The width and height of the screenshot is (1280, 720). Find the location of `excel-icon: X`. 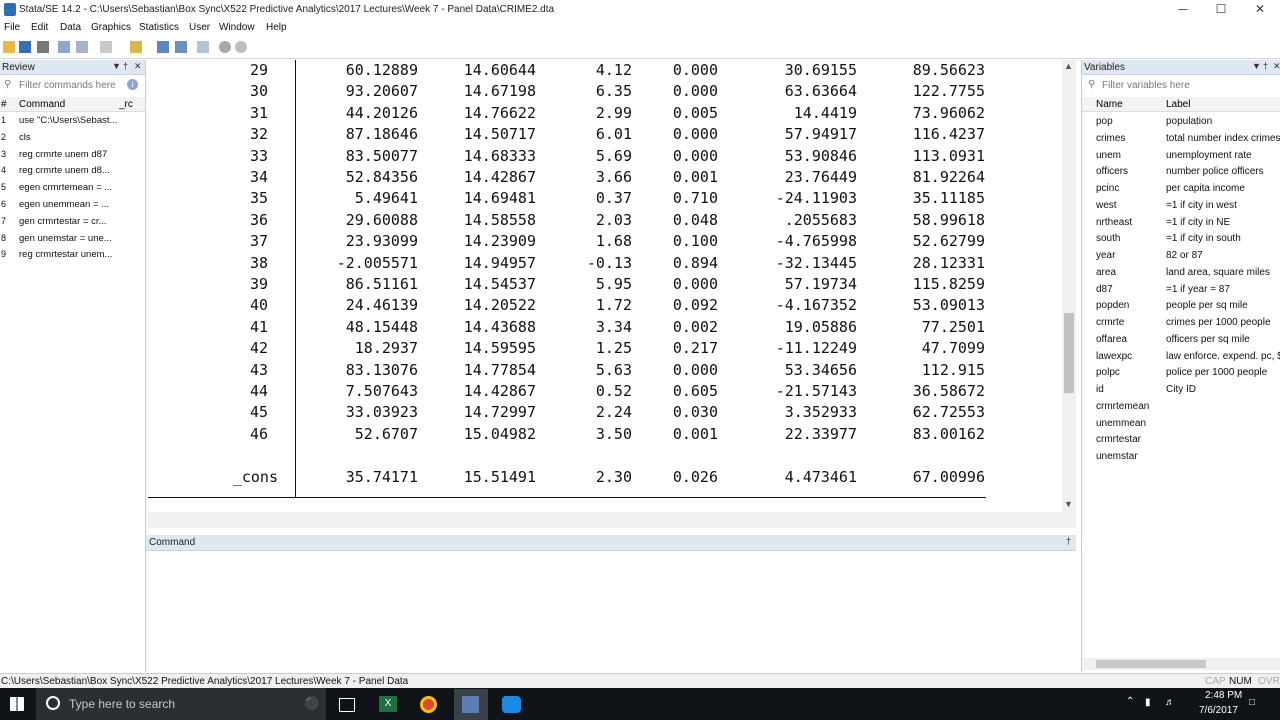

excel-icon: X is located at coordinates (388, 704).